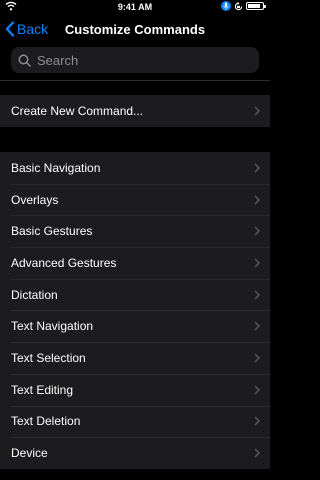 The height and width of the screenshot is (480, 320). I want to click on command-row-basic-gestures: Basic Gestures, so click(135, 231).